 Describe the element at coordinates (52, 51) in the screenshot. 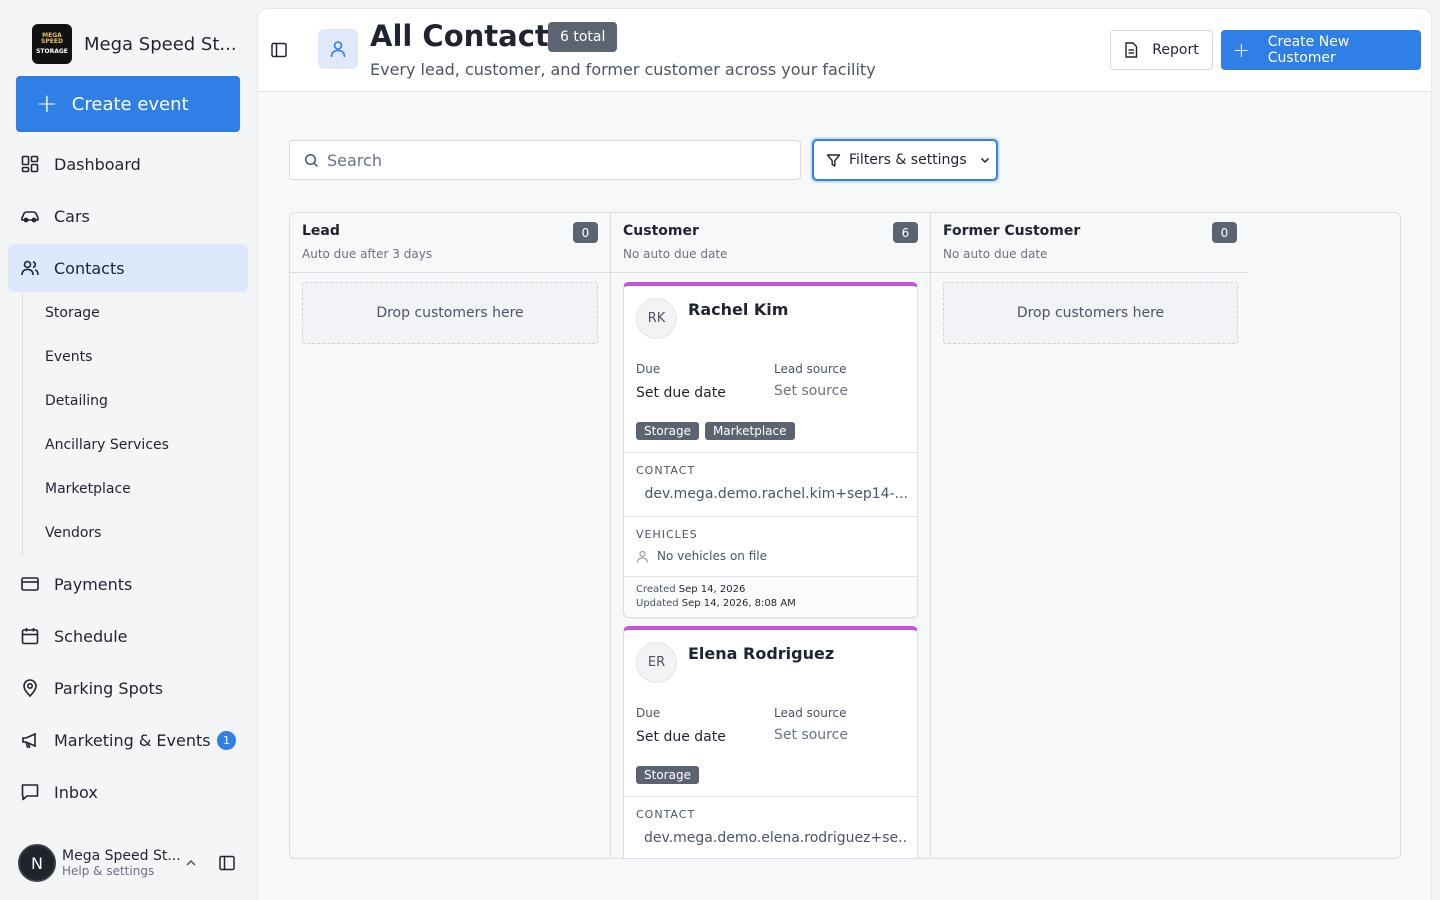

I see `brand-logo-line2: STORAGE` at that location.